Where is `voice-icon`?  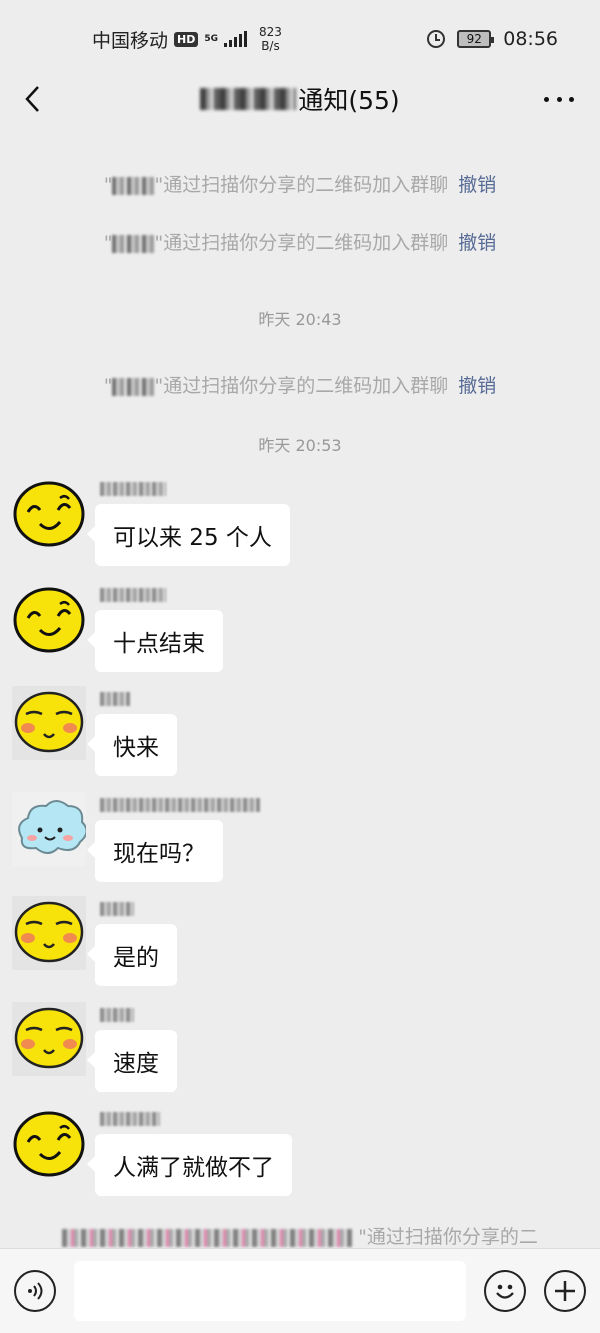
voice-icon is located at coordinates (35, 1291).